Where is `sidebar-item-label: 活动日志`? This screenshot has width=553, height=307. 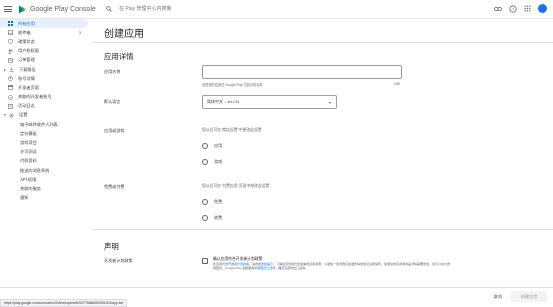 sidebar-item-label: 活动日志 is located at coordinates (26, 106).